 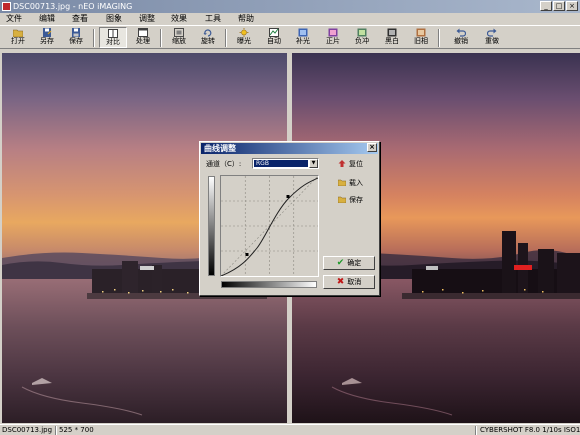 What do you see at coordinates (244, 37) in the screenshot?
I see `toolbar-exposure-button: 曝光` at bounding box center [244, 37].